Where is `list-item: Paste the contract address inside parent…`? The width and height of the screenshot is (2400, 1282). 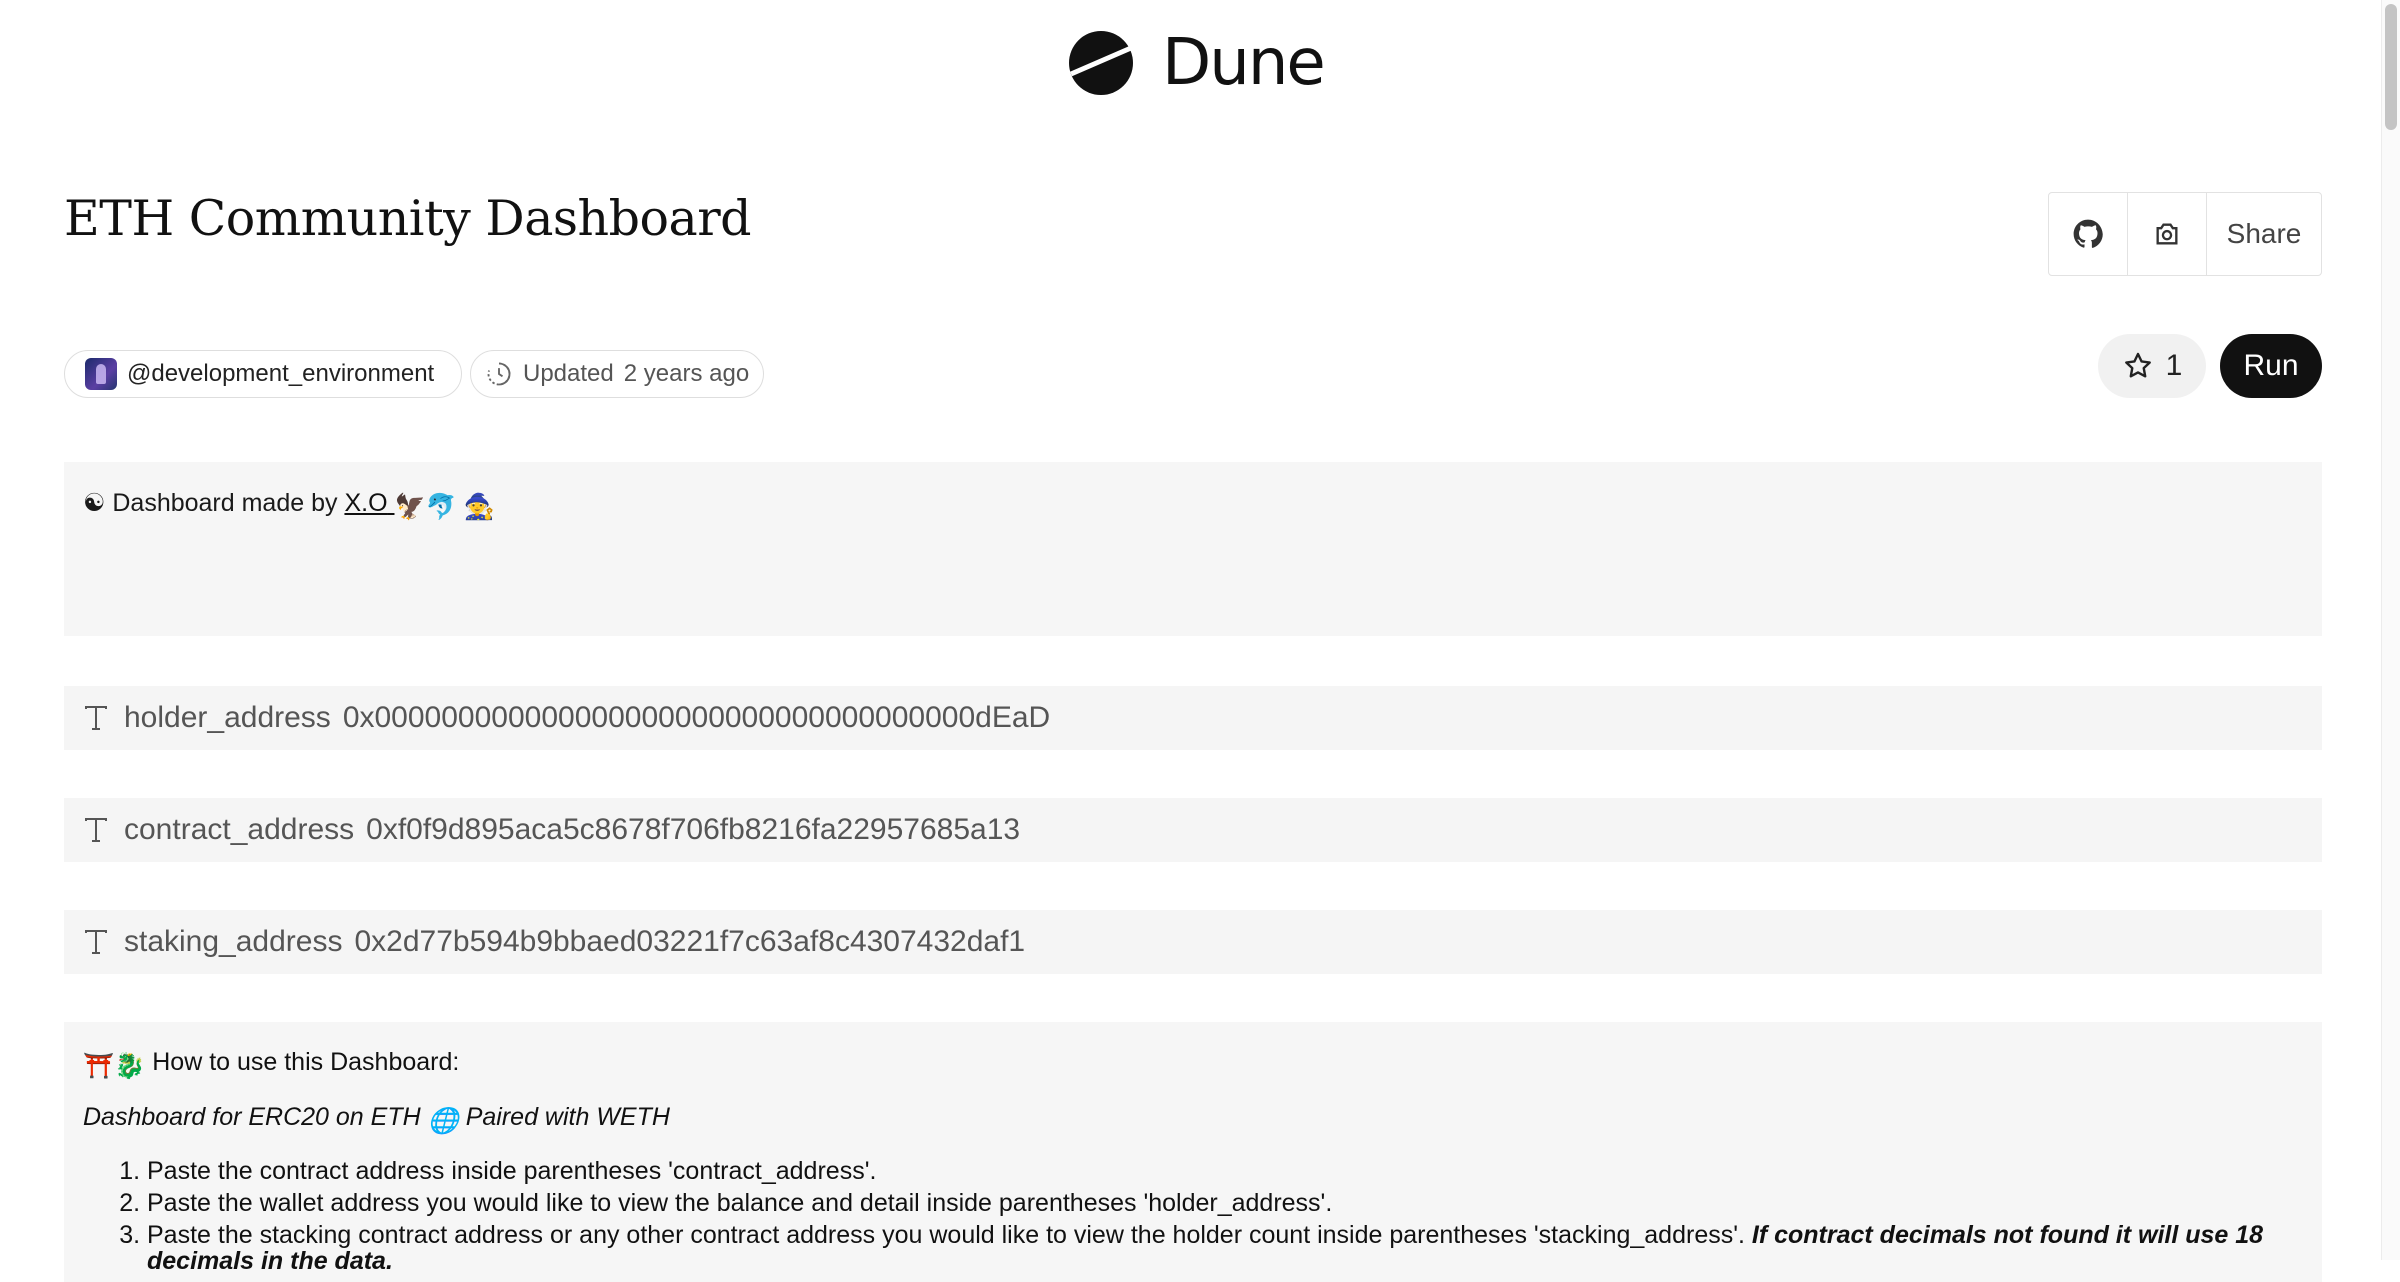 list-item: Paste the contract address inside parent… is located at coordinates (1225, 1171).